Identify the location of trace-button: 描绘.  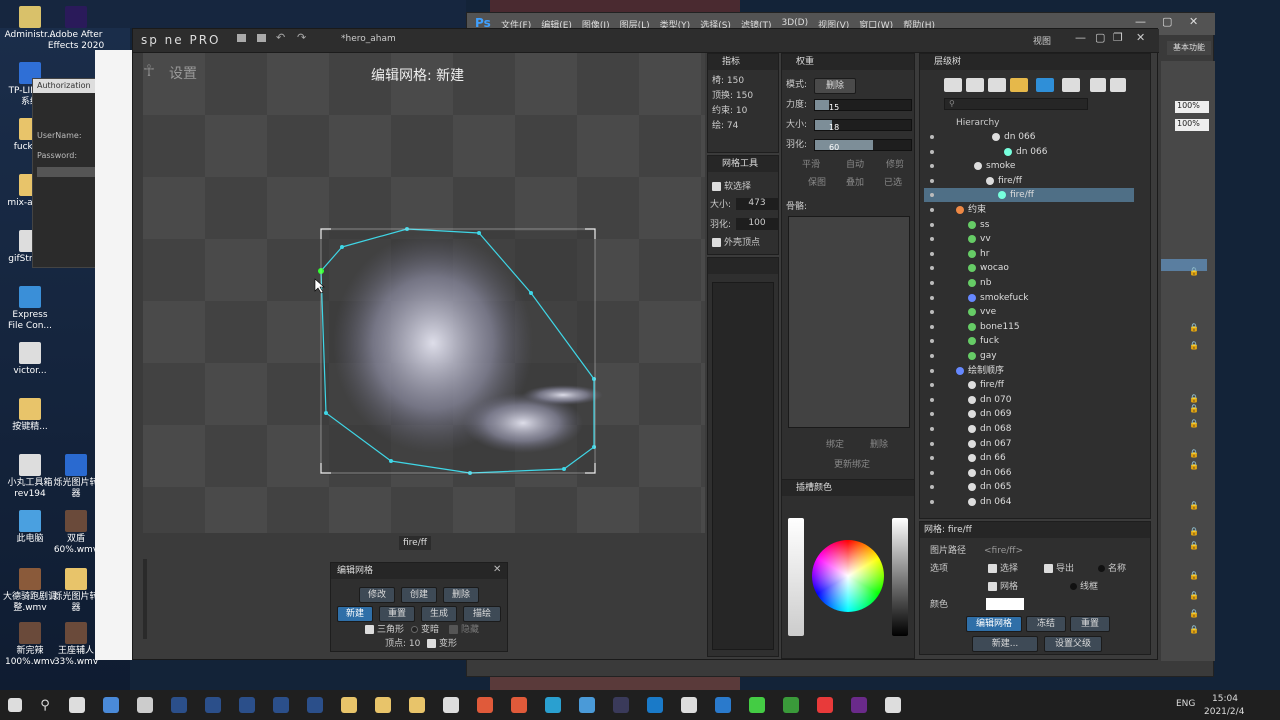
(482, 614).